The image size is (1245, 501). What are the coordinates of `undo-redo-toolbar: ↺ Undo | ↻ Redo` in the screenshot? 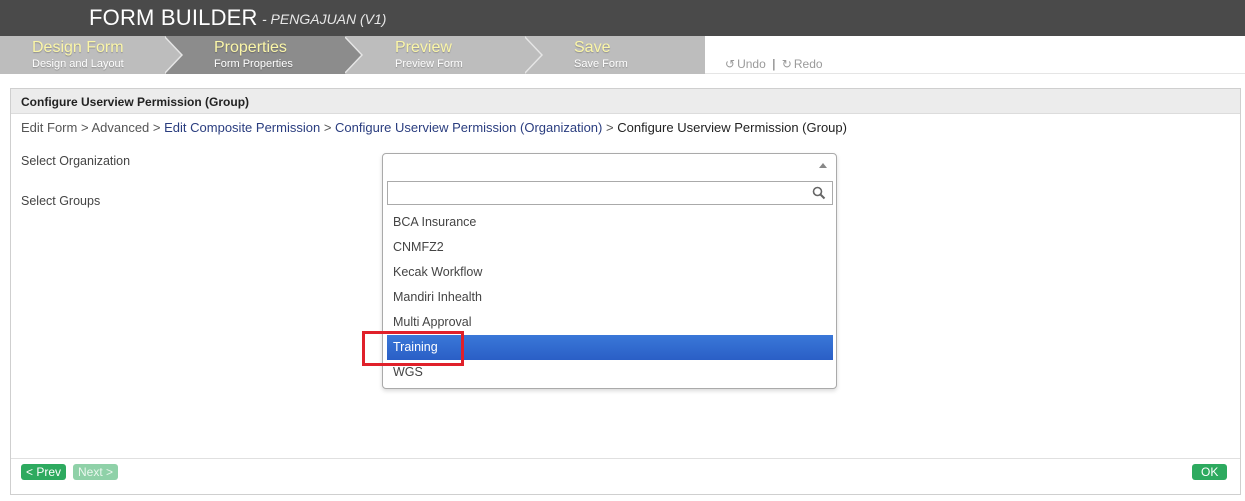 It's located at (975, 55).